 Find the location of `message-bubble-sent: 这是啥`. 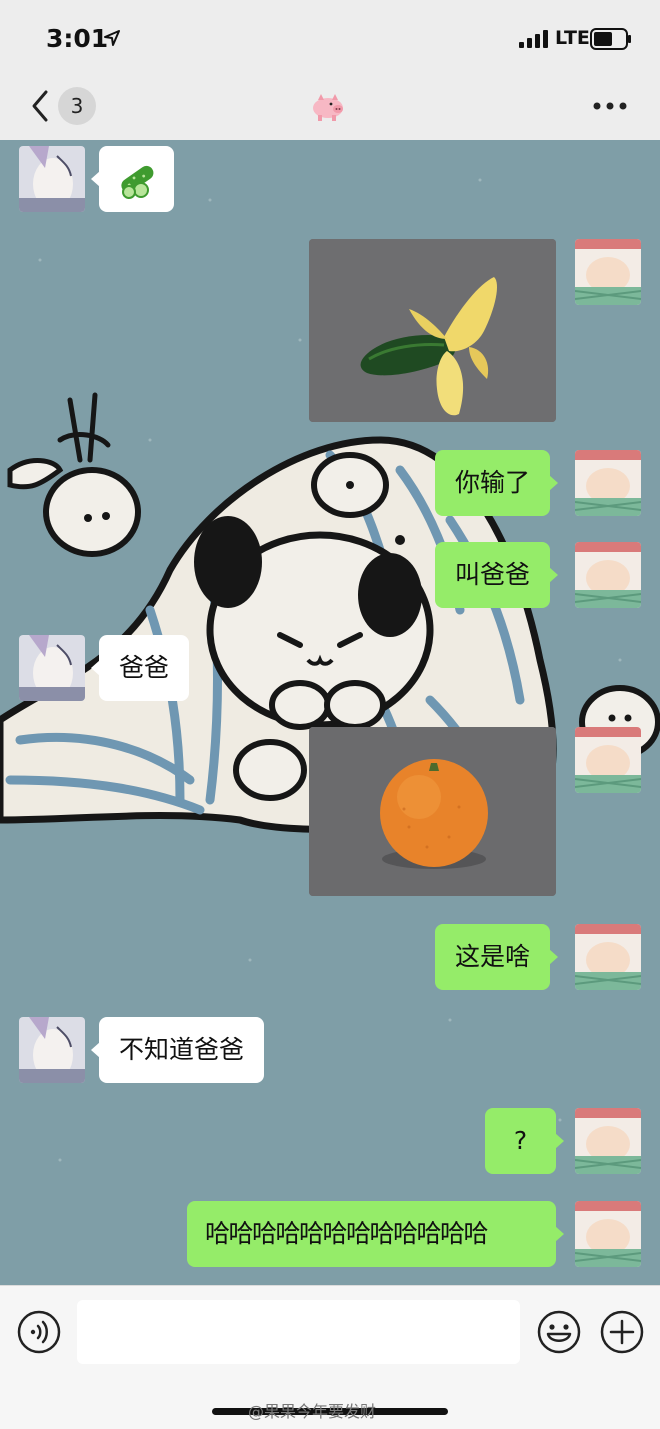

message-bubble-sent: 这是啥 is located at coordinates (497, 957).